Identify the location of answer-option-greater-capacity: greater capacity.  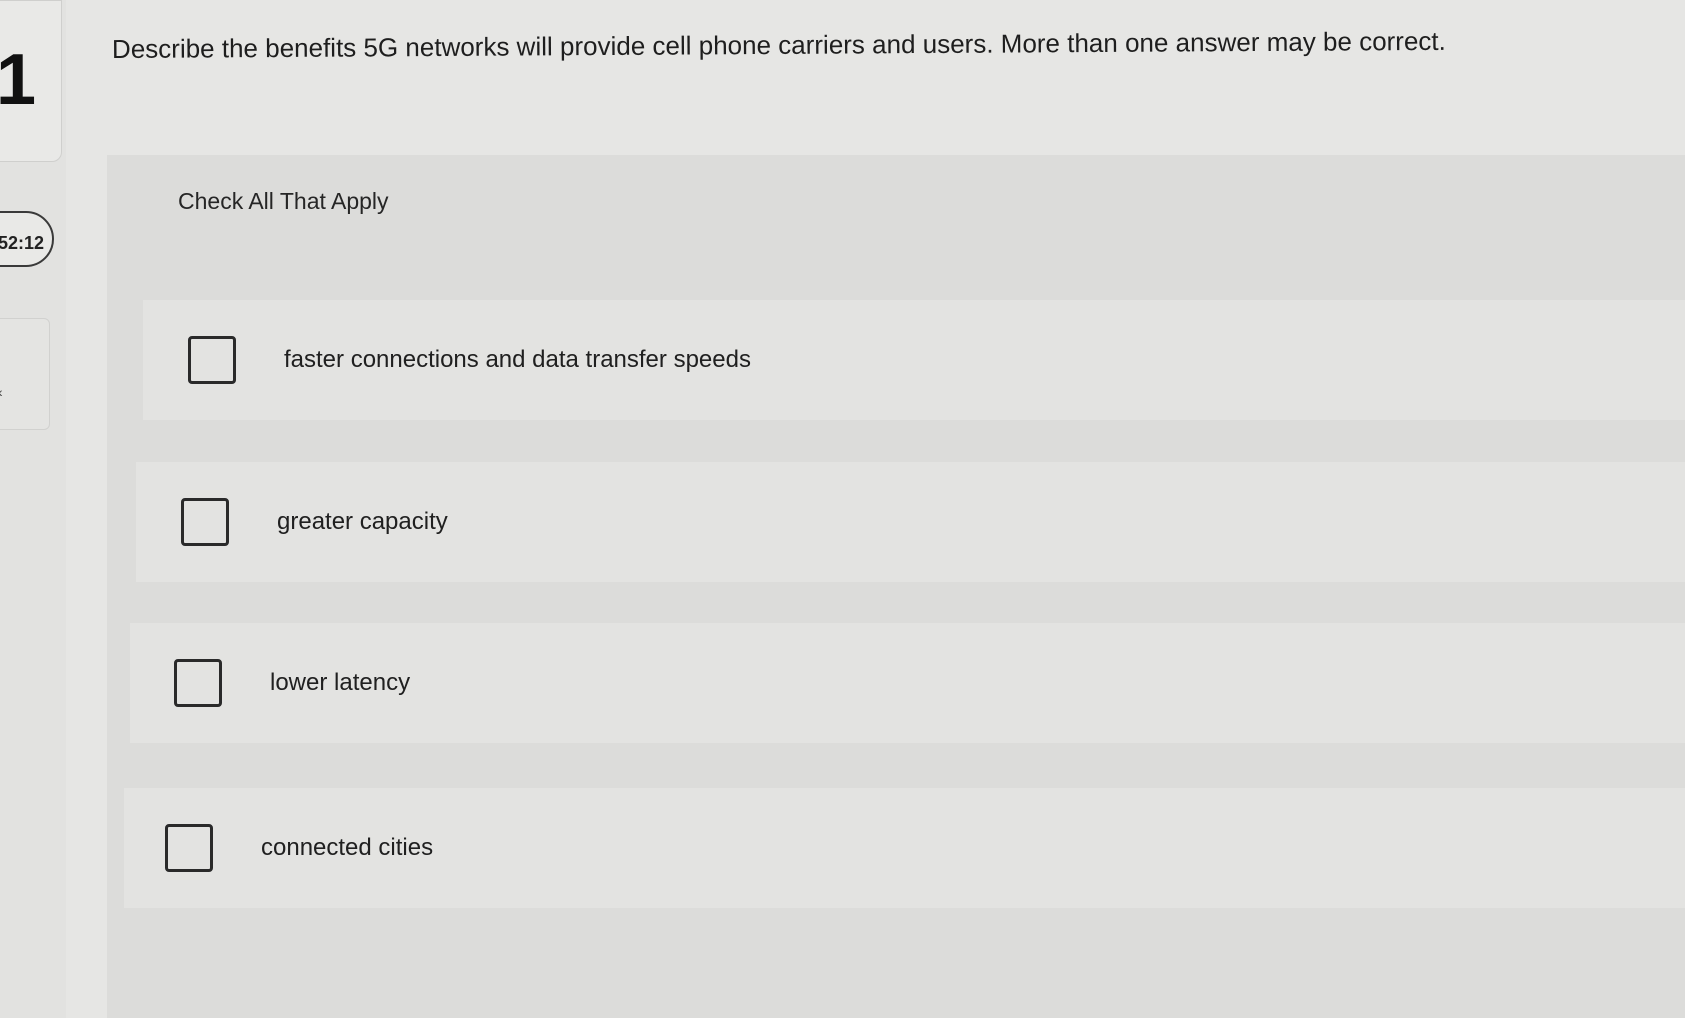
(910, 522).